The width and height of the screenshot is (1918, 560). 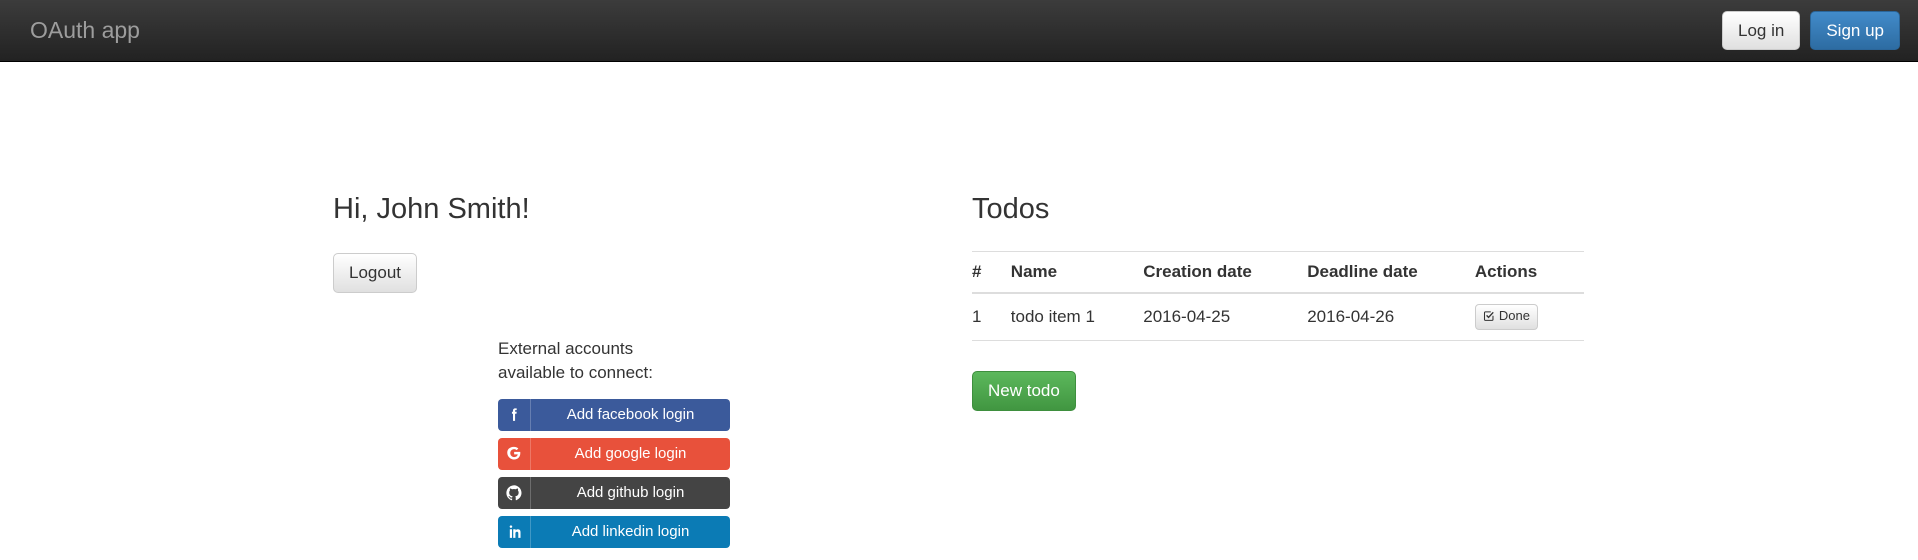 I want to click on facebook-icon, so click(x=514, y=414).